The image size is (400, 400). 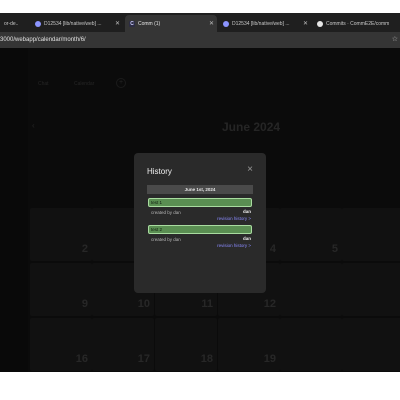 I want to click on github-icon, so click(x=320, y=23).